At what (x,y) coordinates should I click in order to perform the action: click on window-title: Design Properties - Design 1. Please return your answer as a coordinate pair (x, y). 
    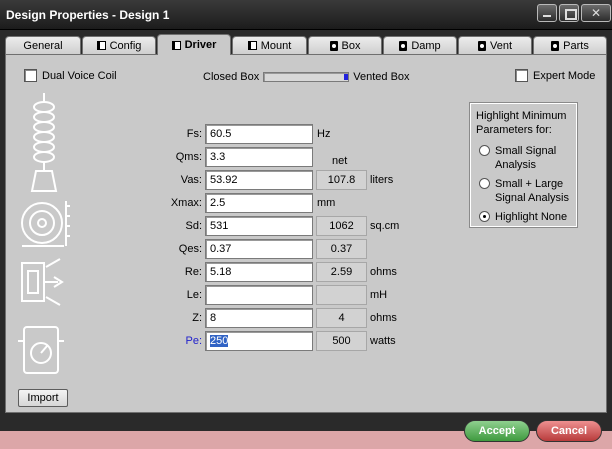
    Looking at the image, I should click on (88, 15).